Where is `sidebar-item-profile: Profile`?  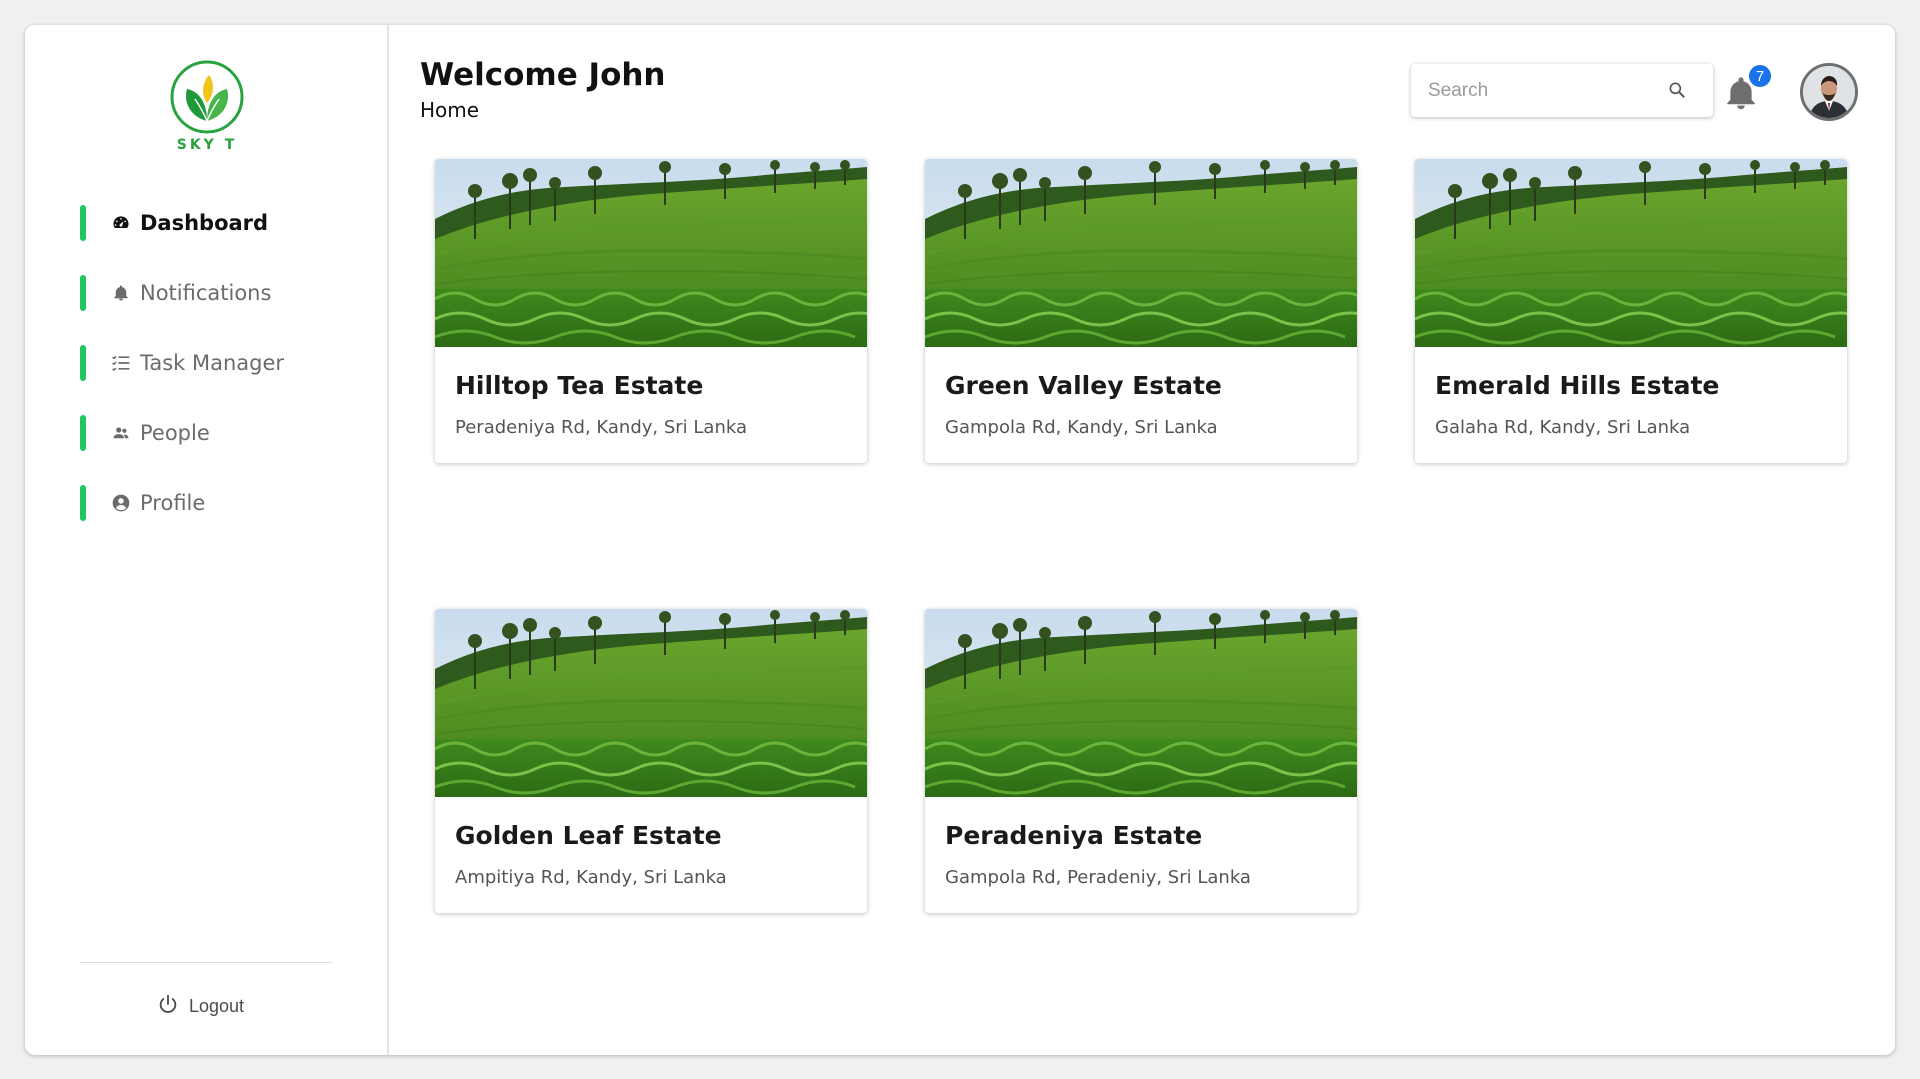 sidebar-item-profile: Profile is located at coordinates (220, 503).